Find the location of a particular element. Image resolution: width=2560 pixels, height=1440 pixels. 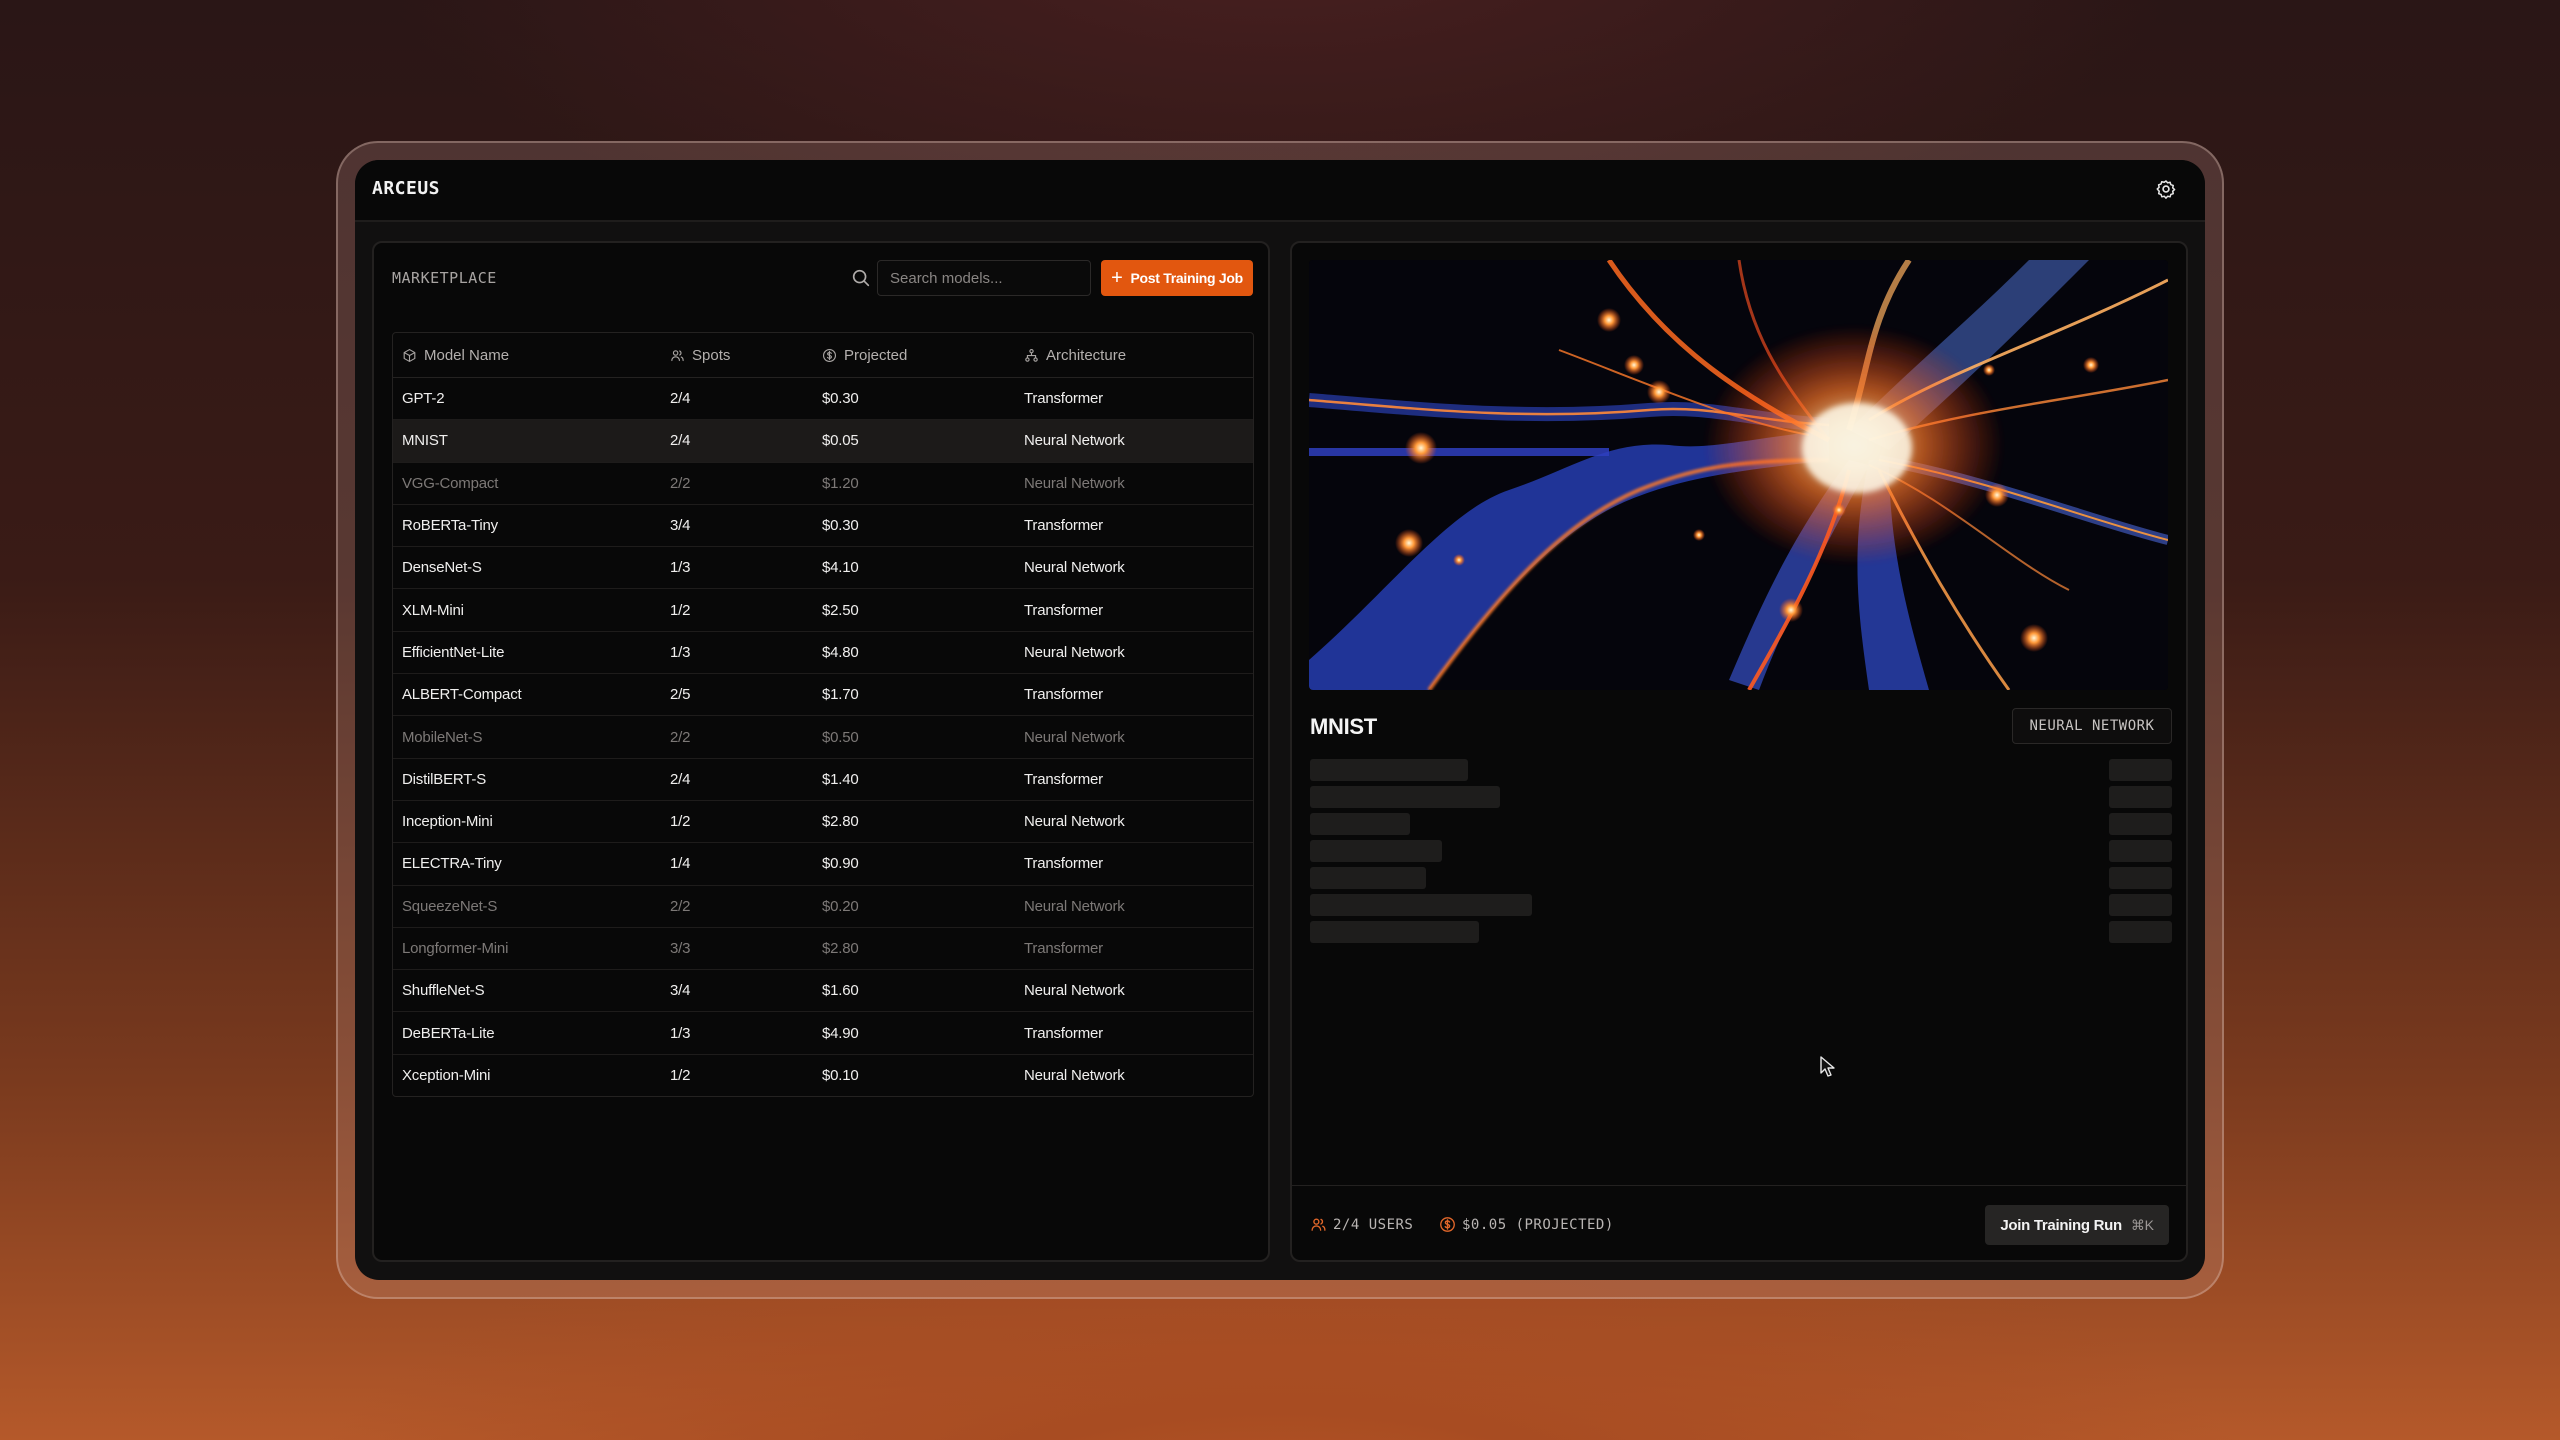

dollar-circle-icon is located at coordinates (1447, 1224).